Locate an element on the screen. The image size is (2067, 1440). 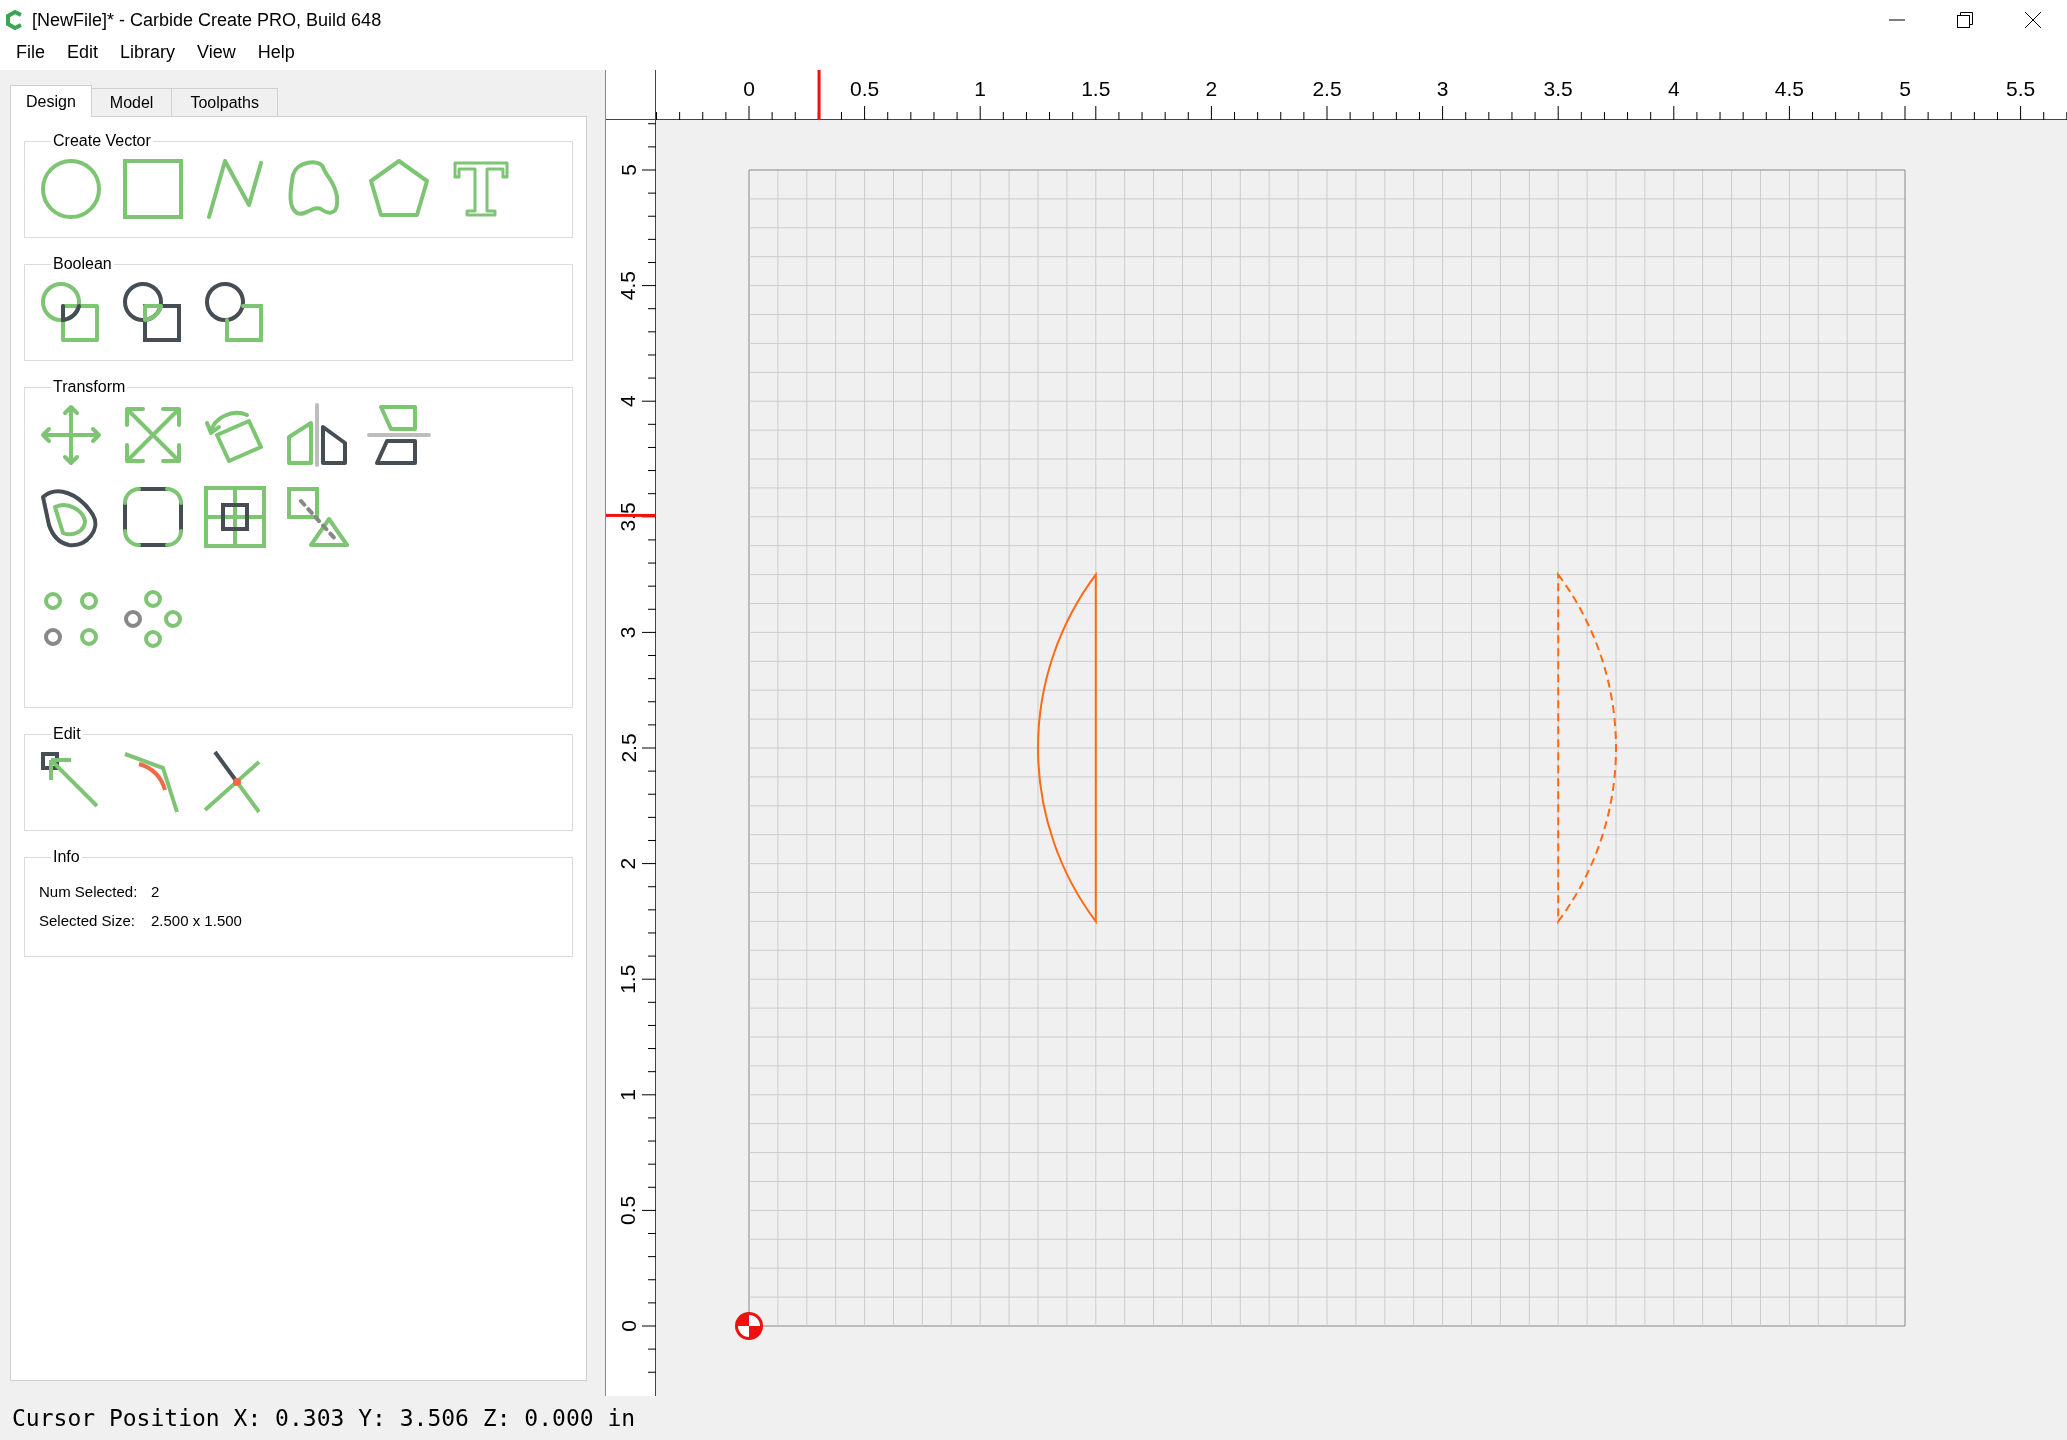
origin-marker-icon is located at coordinates (749, 1326).